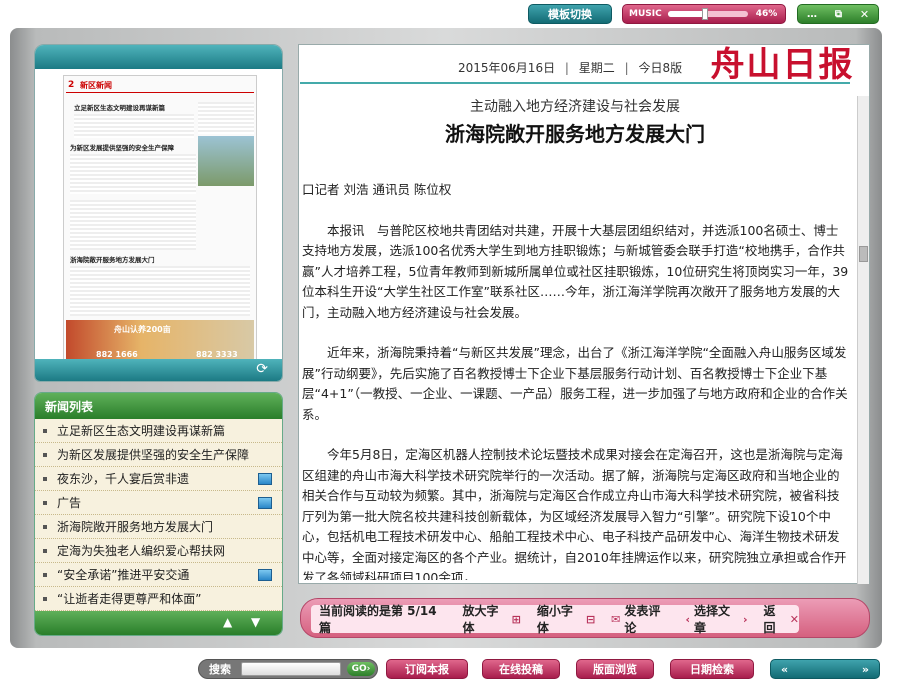 The width and height of the screenshot is (913, 684). What do you see at coordinates (158, 503) in the screenshot?
I see `news-list-item: 广告` at bounding box center [158, 503].